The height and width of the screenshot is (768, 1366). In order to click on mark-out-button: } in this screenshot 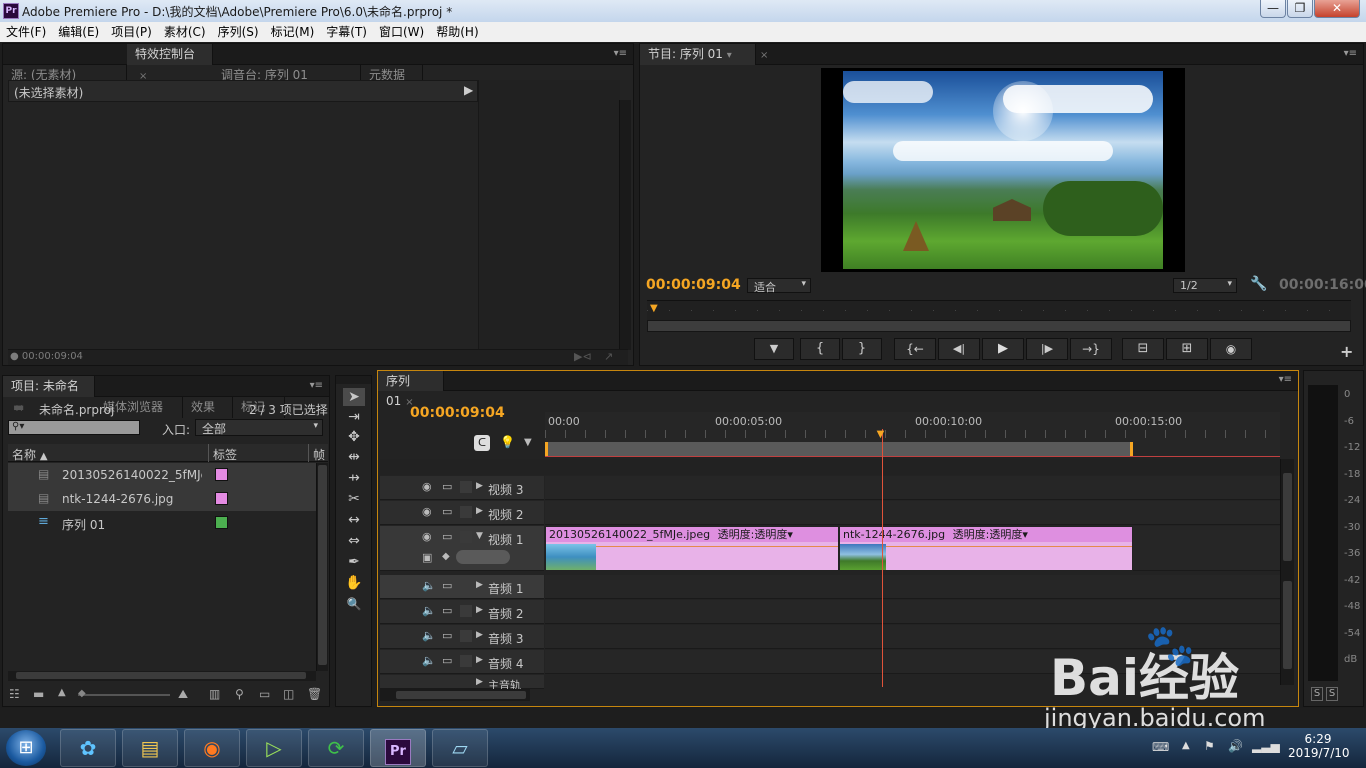, I will do `click(862, 349)`.